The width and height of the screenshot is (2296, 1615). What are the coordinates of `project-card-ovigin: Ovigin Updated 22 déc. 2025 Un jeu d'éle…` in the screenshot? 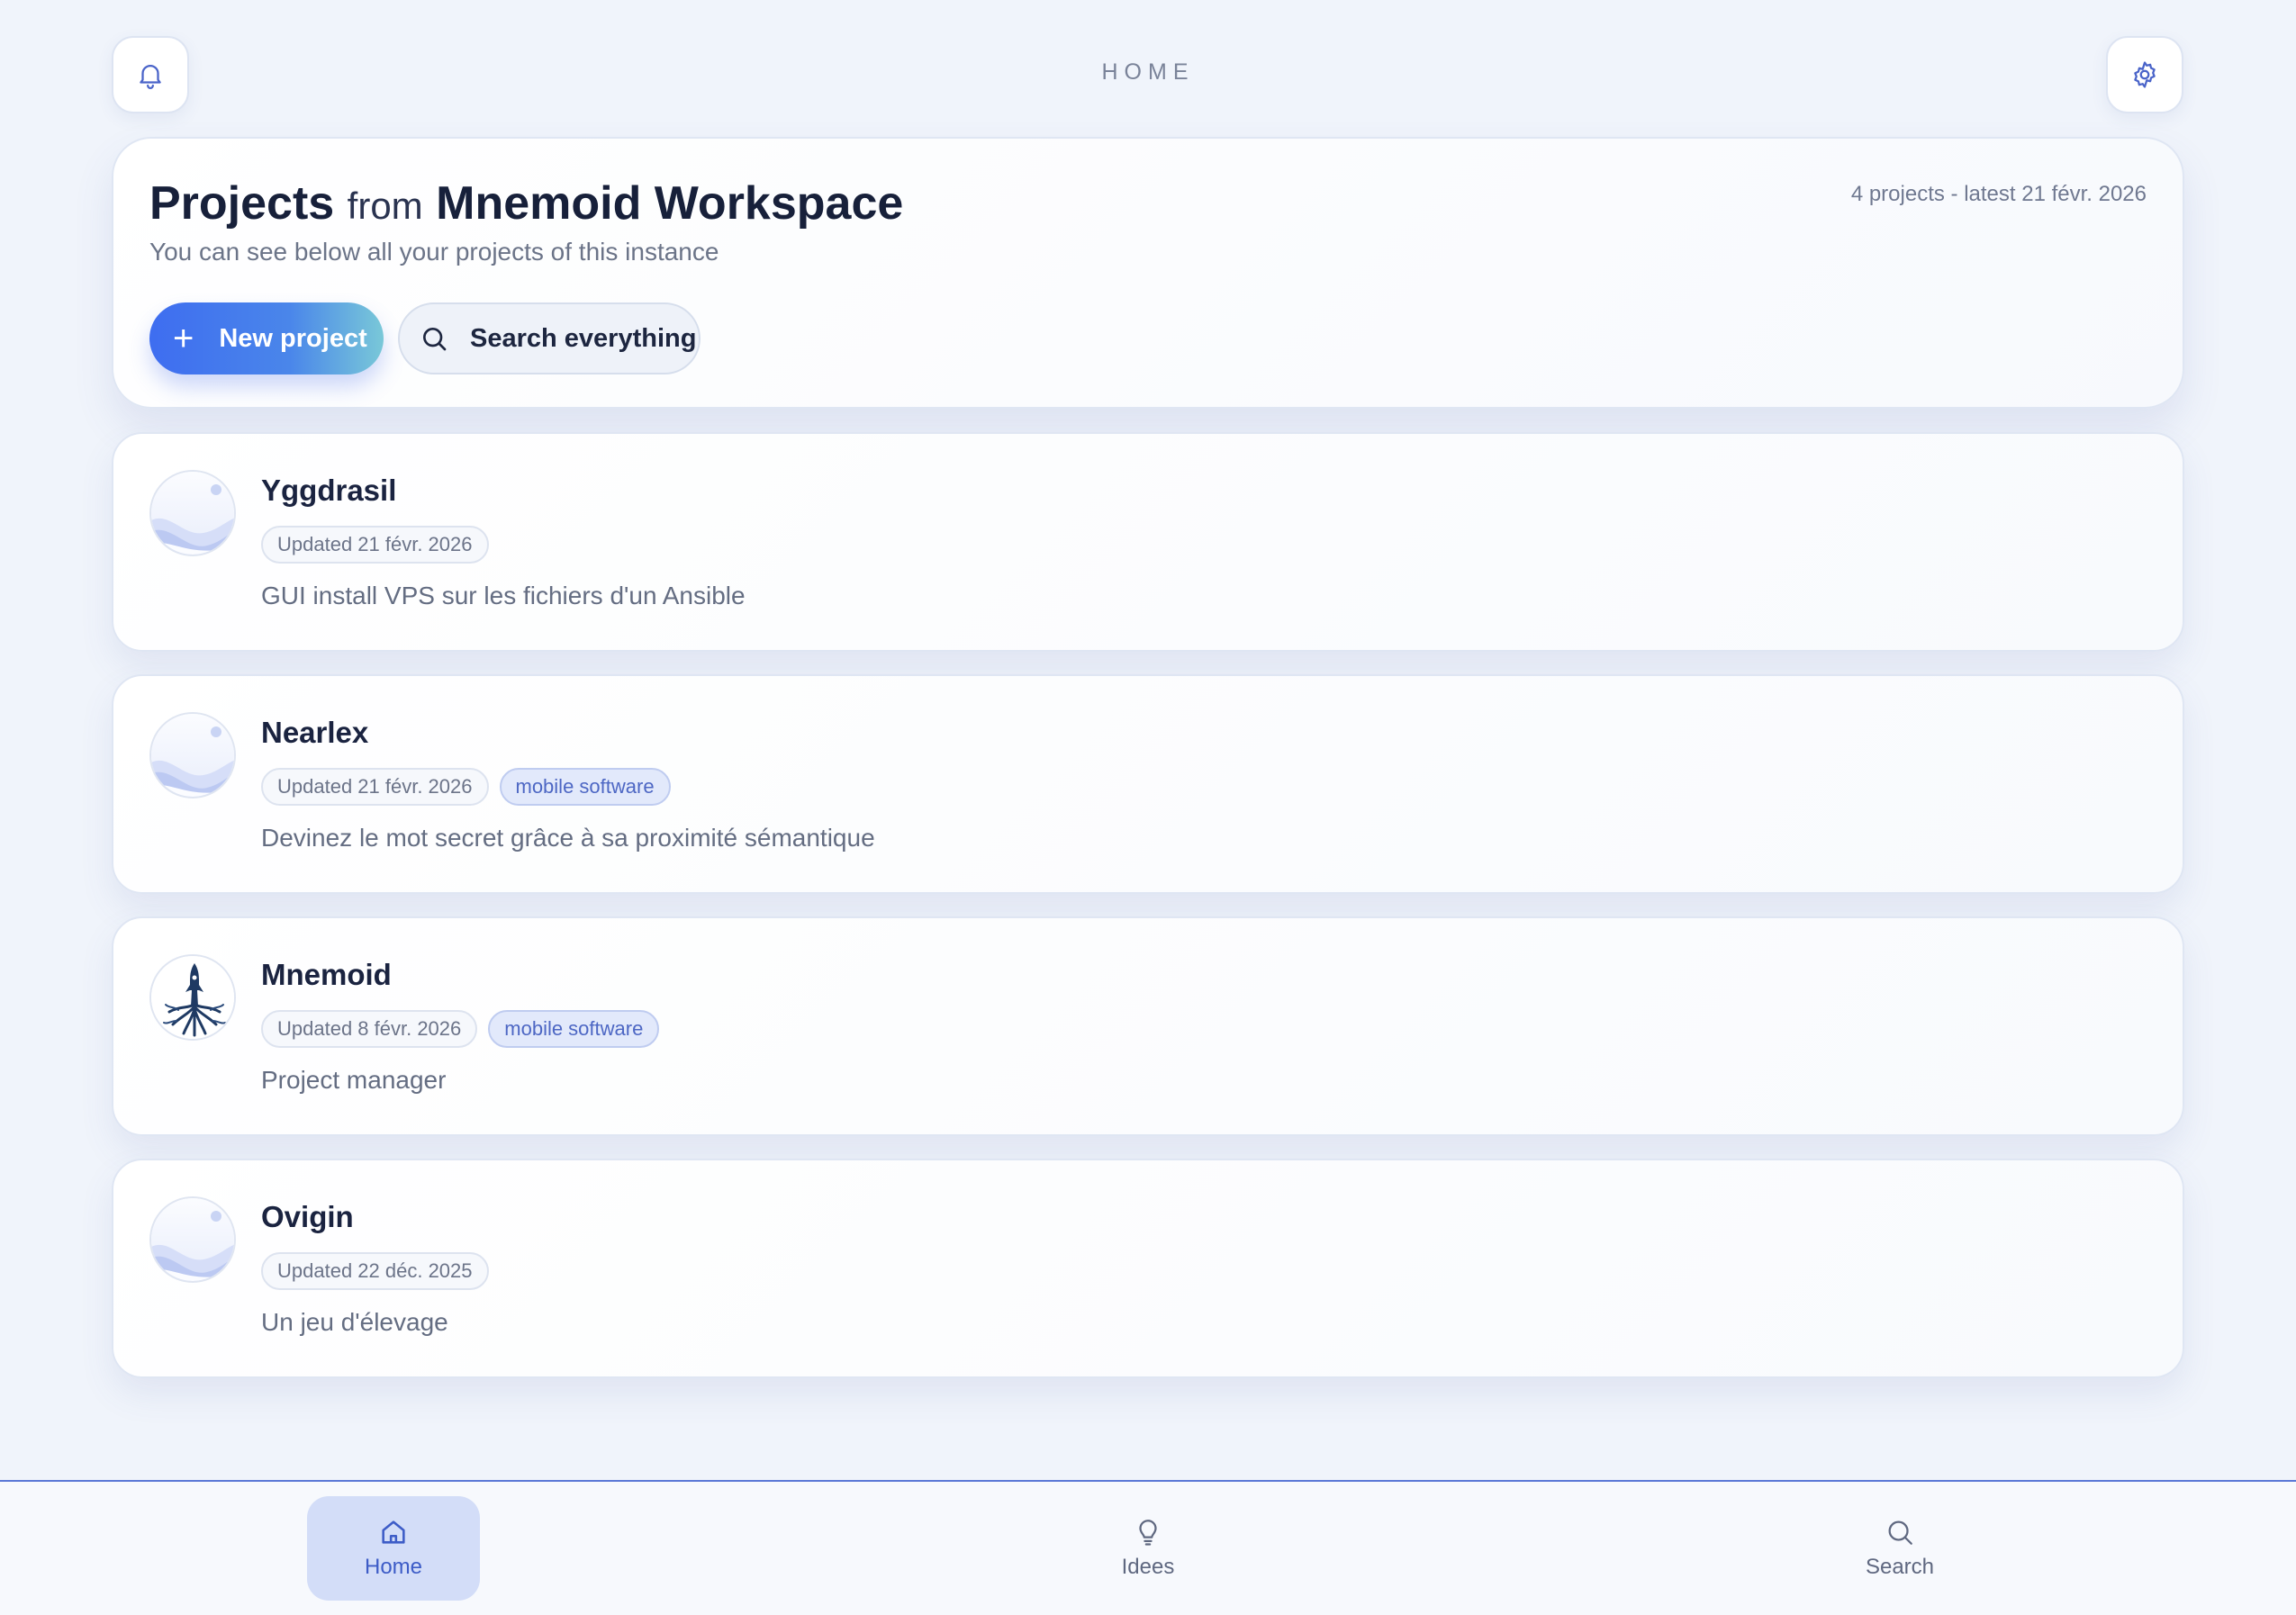 It's located at (1148, 1268).